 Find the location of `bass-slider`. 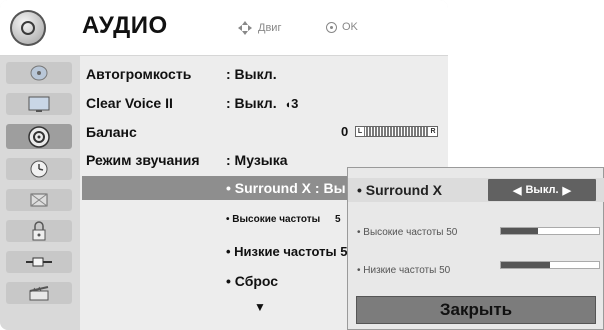

bass-slider is located at coordinates (550, 265).